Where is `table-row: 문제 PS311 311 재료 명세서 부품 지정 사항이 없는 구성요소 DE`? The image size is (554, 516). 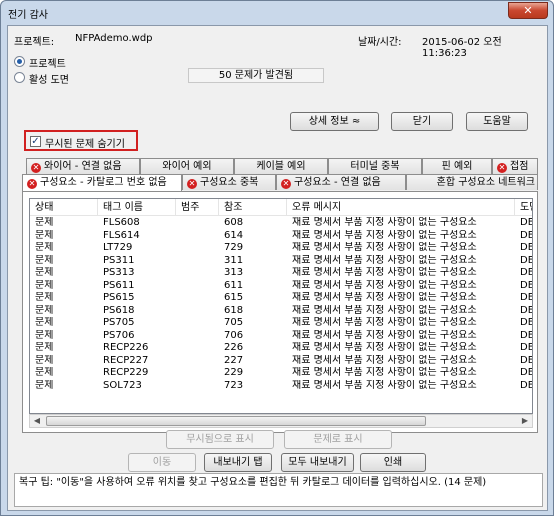 table-row: 문제 PS311 311 재료 명세서 부품 지정 사항이 없는 구성요소 DE is located at coordinates (281, 260).